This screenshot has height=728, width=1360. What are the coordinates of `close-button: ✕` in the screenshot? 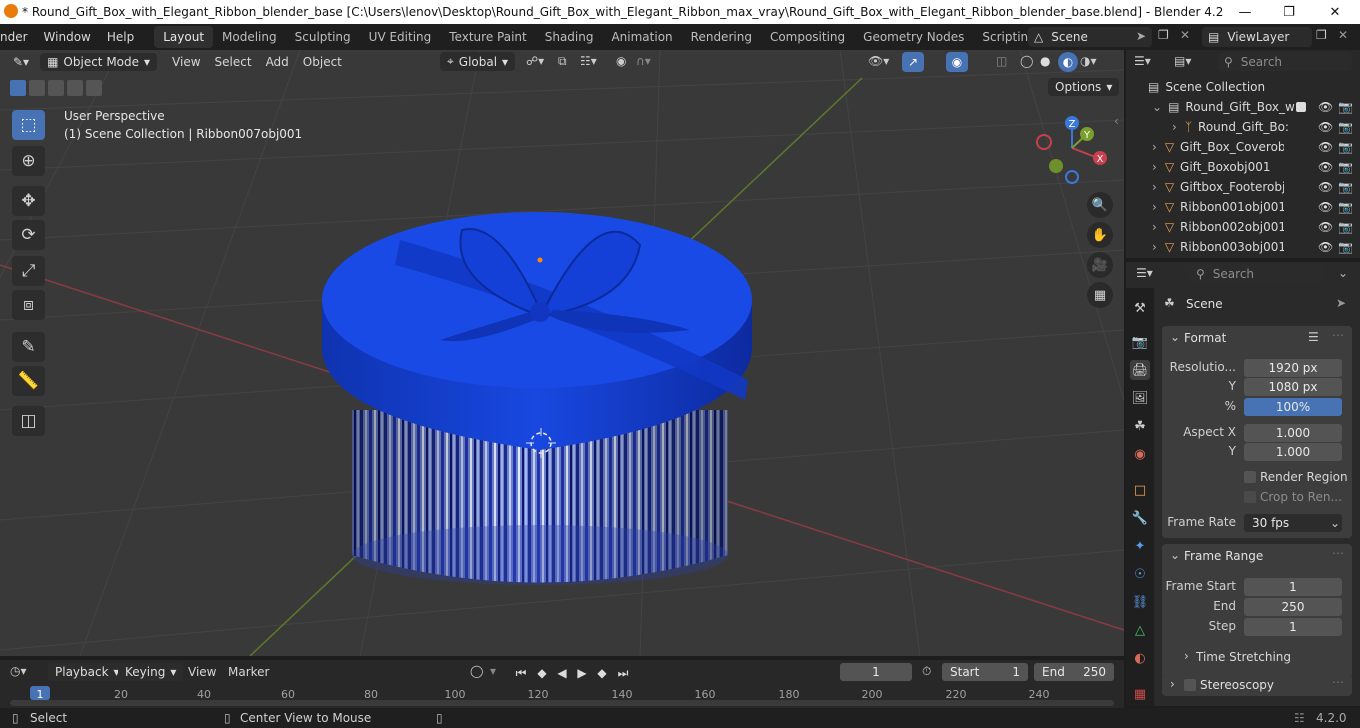 It's located at (1335, 12).